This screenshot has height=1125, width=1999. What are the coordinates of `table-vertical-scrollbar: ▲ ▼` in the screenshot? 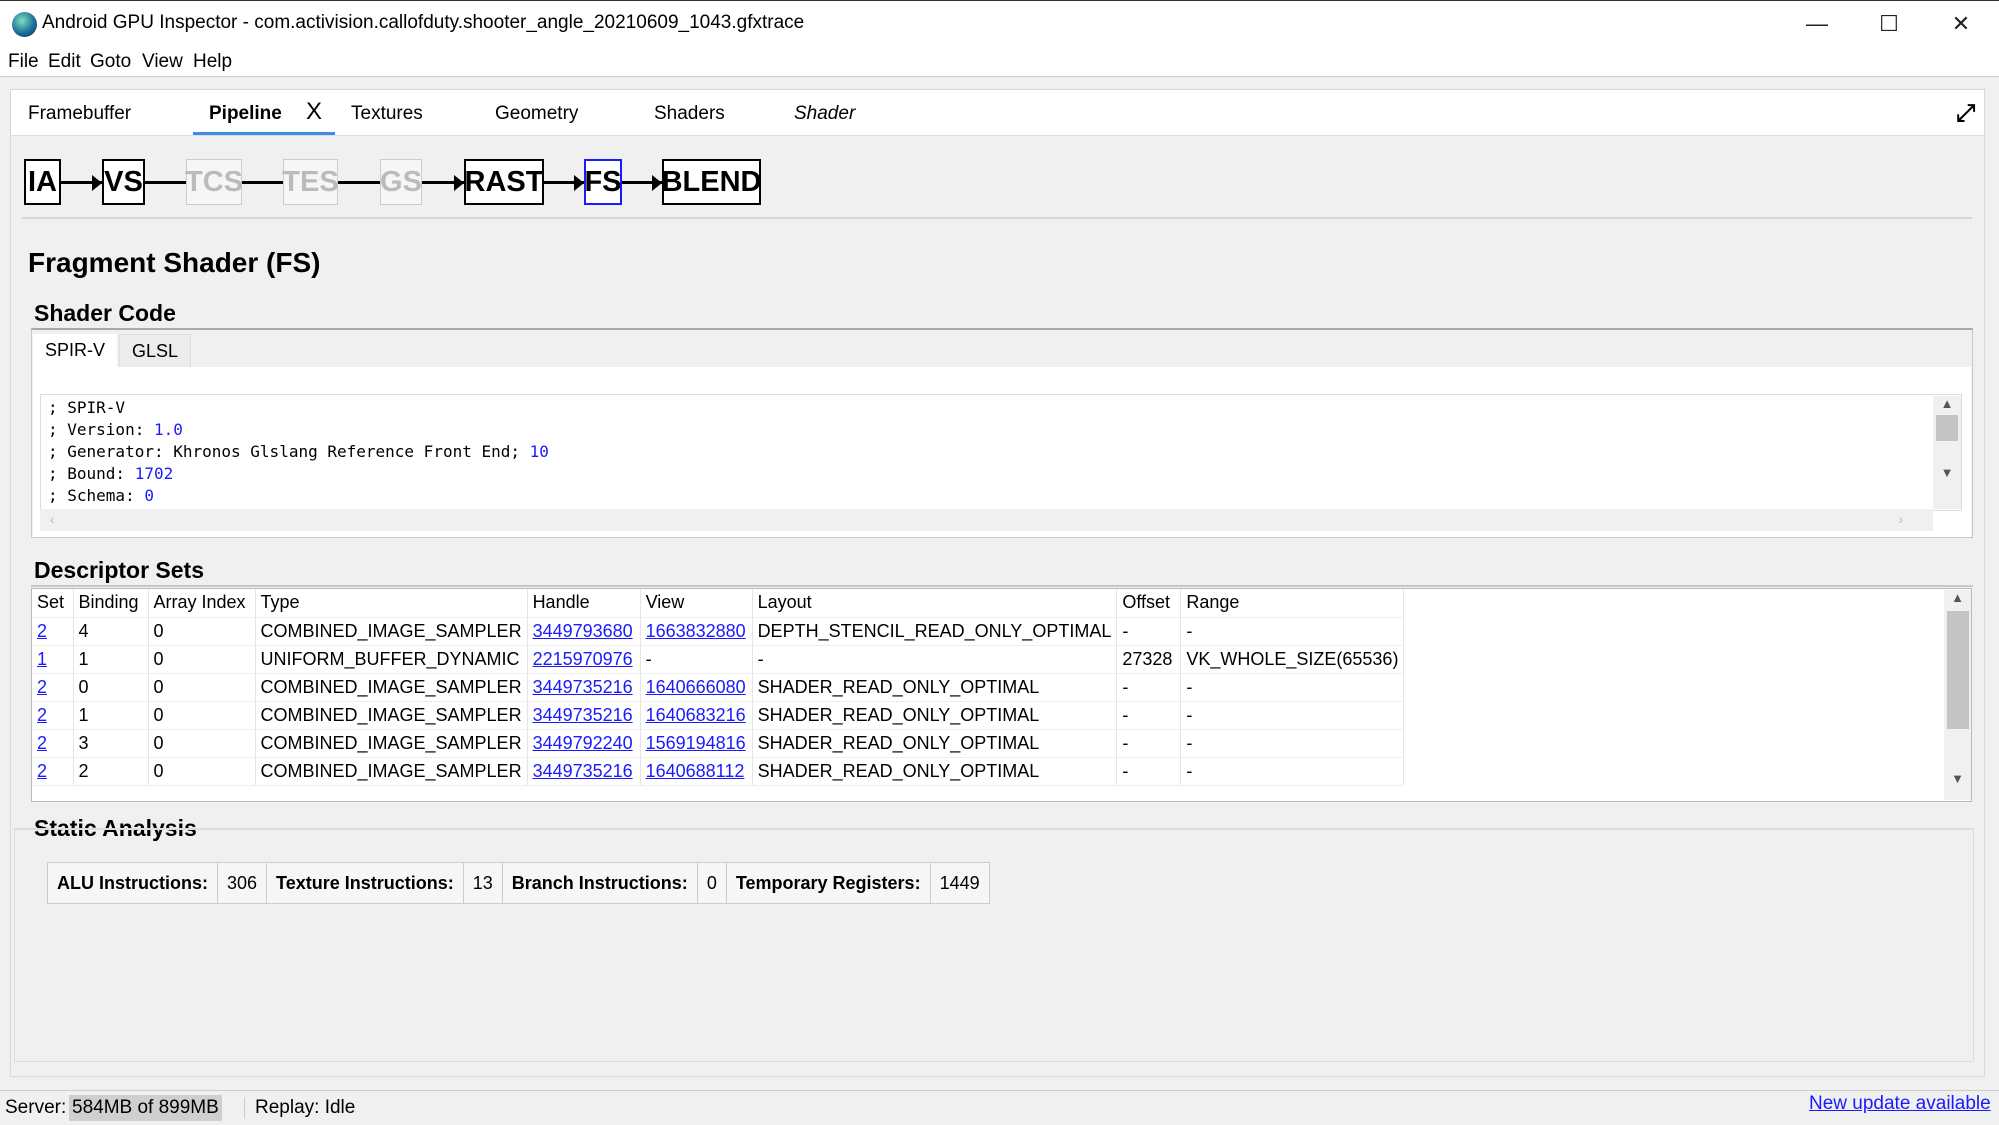 It's located at (1957, 695).